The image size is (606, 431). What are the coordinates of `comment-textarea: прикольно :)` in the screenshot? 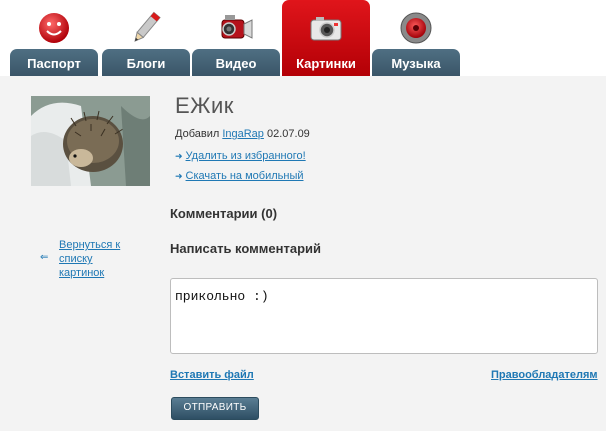 It's located at (384, 316).